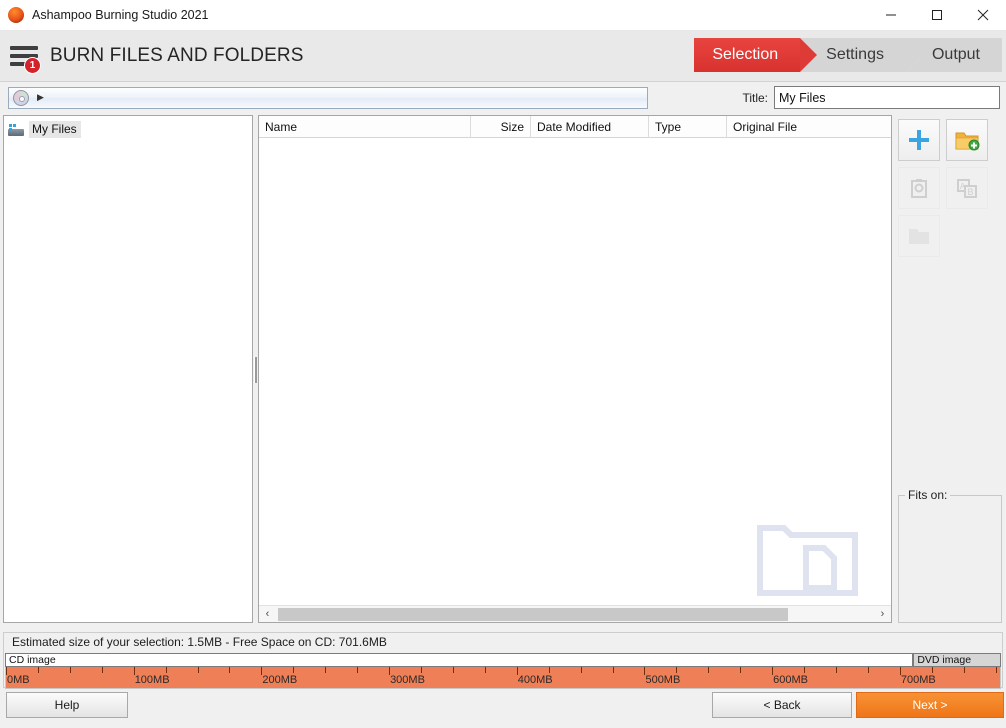  What do you see at coordinates (407, 680) in the screenshot?
I see `capacity-tick-label: 300MB` at bounding box center [407, 680].